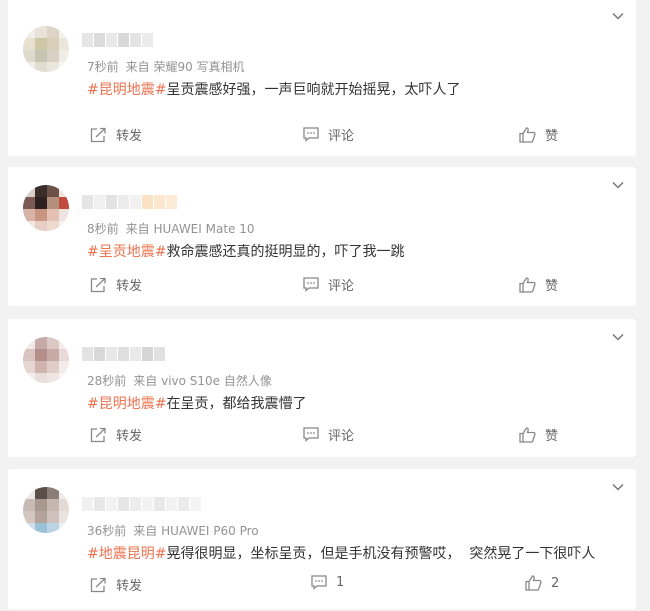 The height and width of the screenshot is (611, 650). What do you see at coordinates (202, 381) in the screenshot?
I see `post-source: 来自 vivo S10e 自然人像` at bounding box center [202, 381].